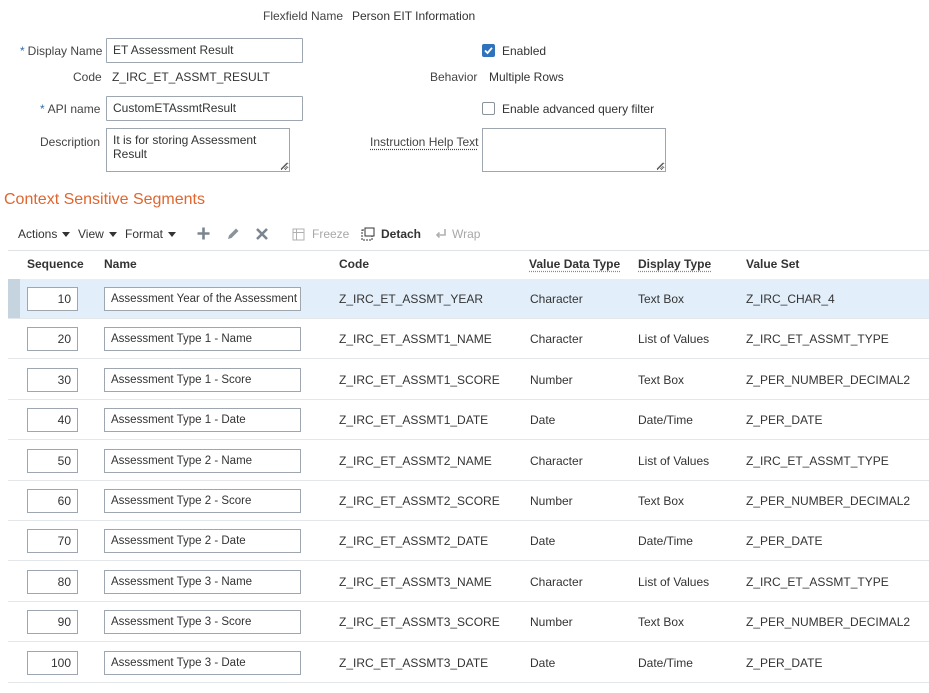  Describe the element at coordinates (401, 234) in the screenshot. I see `detach-label: Detach` at that location.